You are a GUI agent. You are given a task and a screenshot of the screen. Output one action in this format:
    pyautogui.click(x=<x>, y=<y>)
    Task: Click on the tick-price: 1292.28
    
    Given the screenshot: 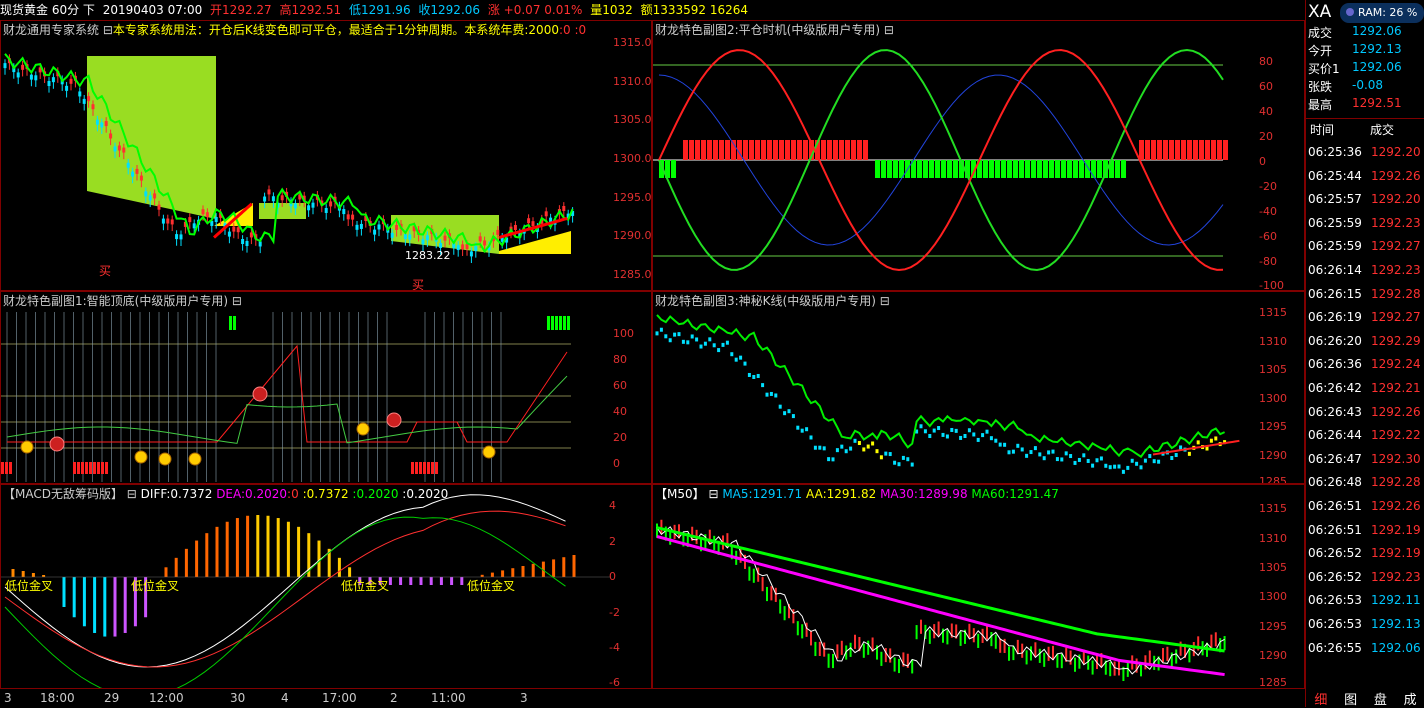 What is the action you would take?
    pyautogui.click(x=1396, y=482)
    